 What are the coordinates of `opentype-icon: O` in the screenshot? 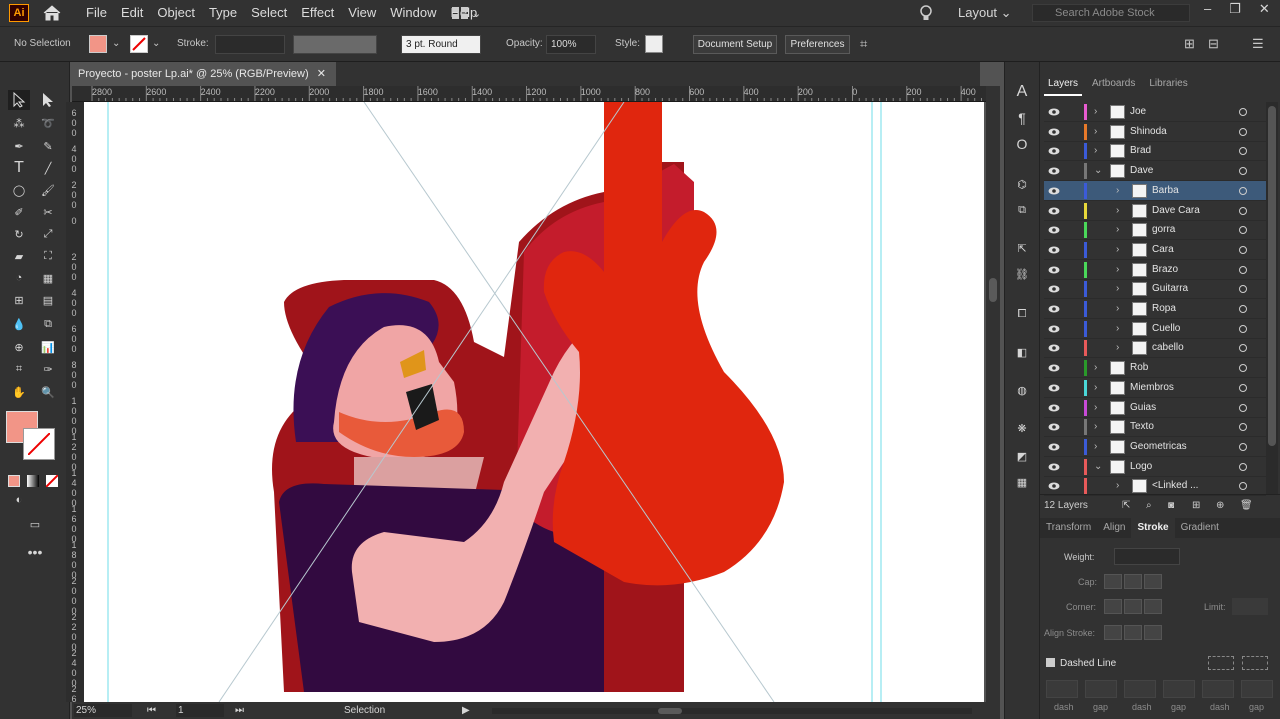 It's located at (1022, 144).